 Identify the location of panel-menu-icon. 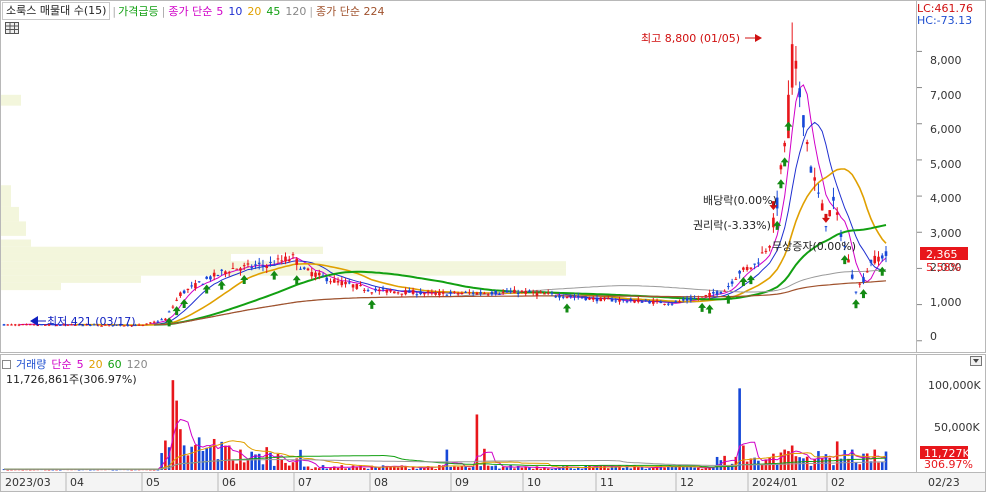
(976, 361).